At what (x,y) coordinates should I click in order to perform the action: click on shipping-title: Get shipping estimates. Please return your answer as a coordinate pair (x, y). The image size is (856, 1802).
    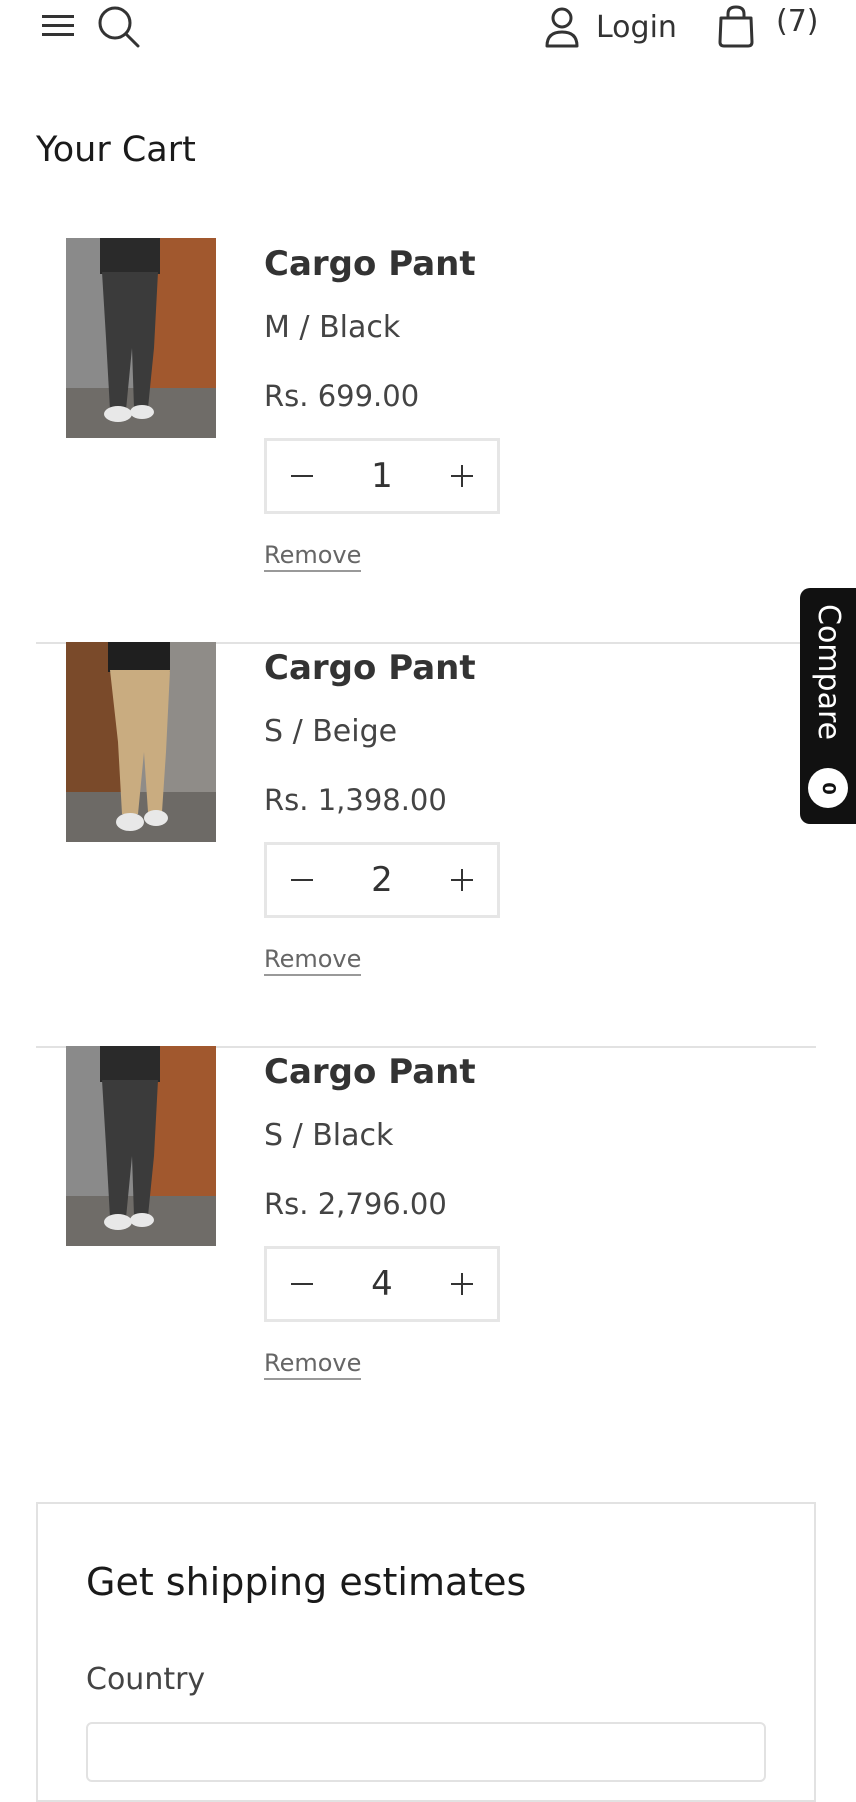
    Looking at the image, I should click on (306, 1582).